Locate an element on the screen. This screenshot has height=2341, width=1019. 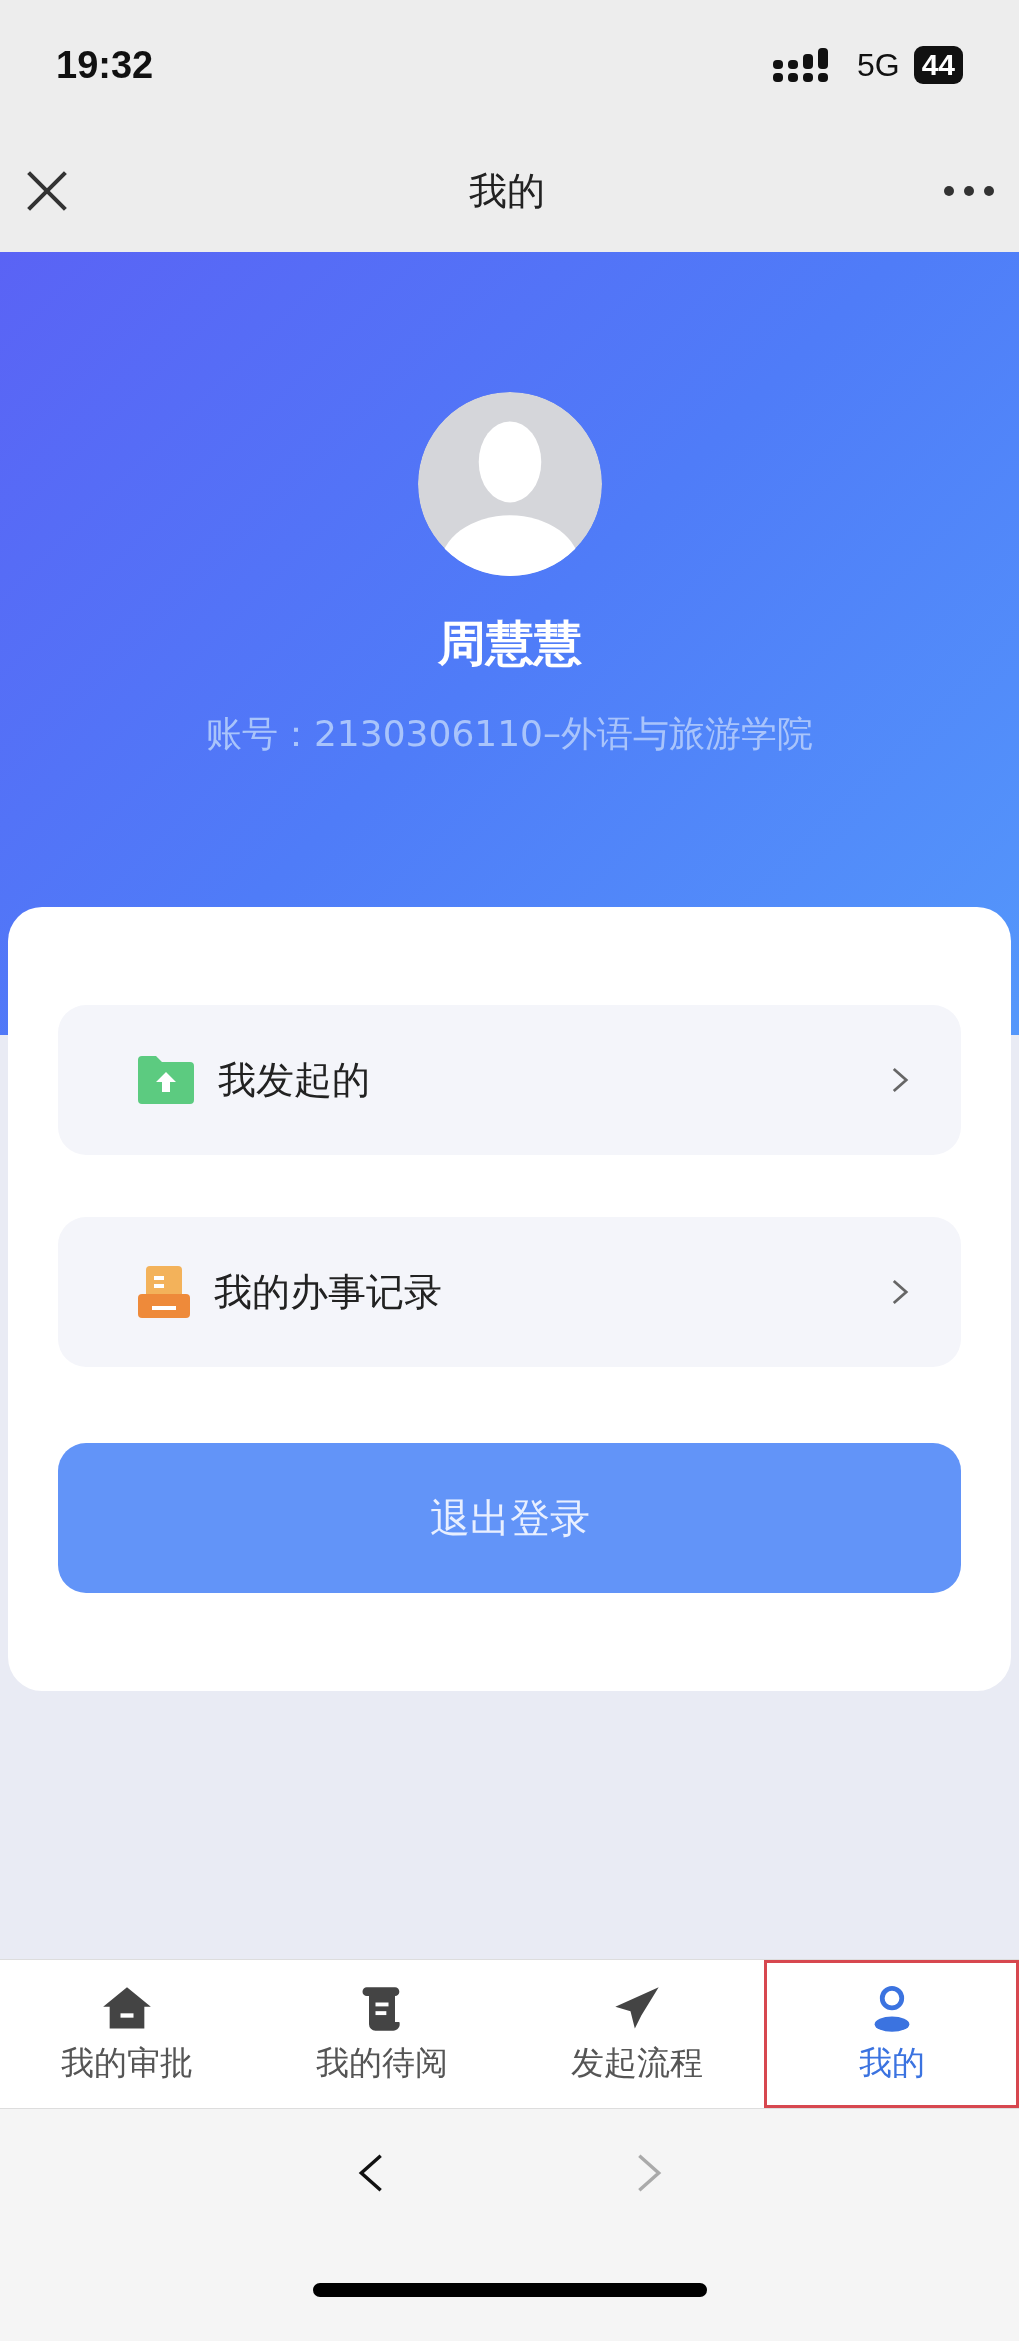
folder-upload-icon is located at coordinates (166, 1080).